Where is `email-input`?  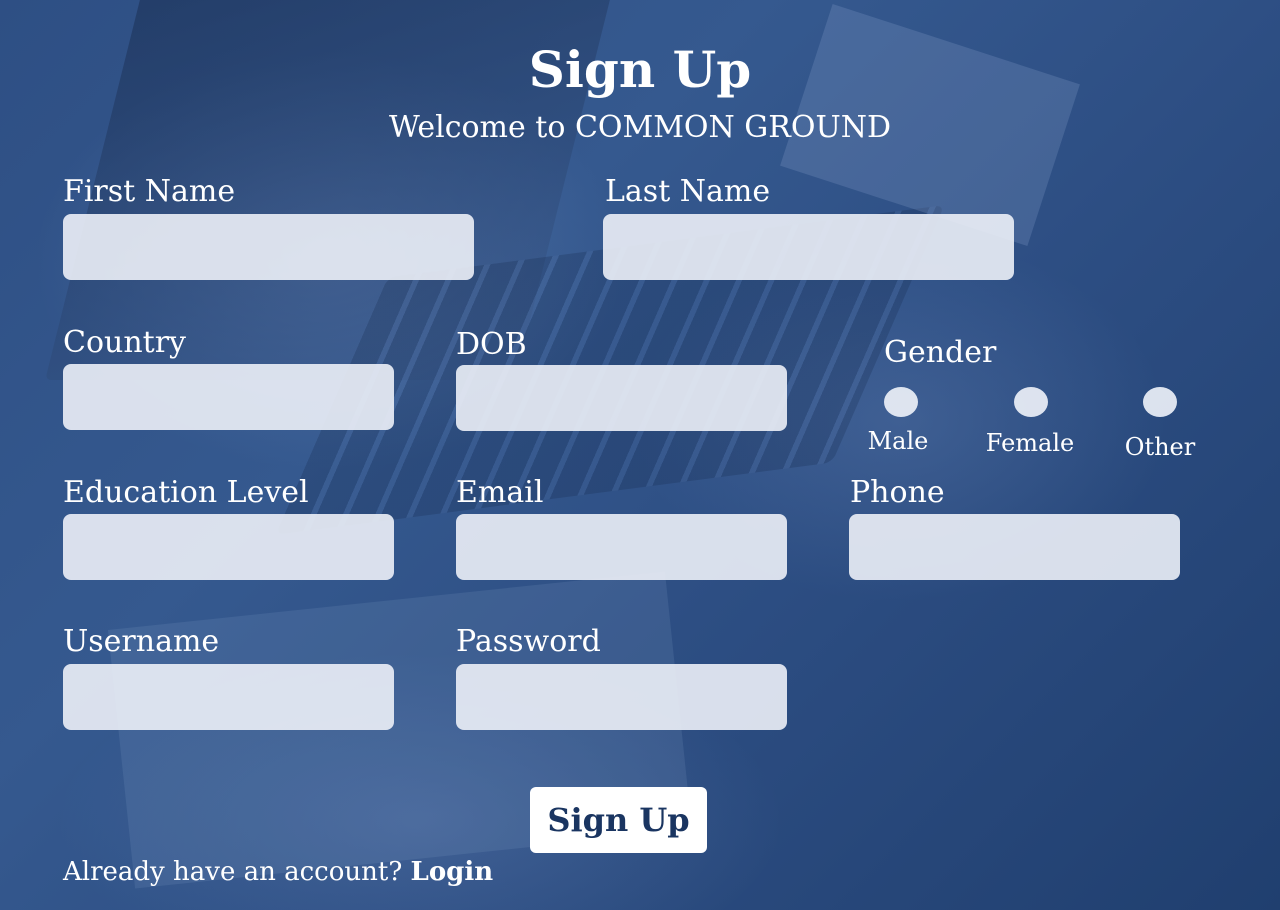
email-input is located at coordinates (621, 547).